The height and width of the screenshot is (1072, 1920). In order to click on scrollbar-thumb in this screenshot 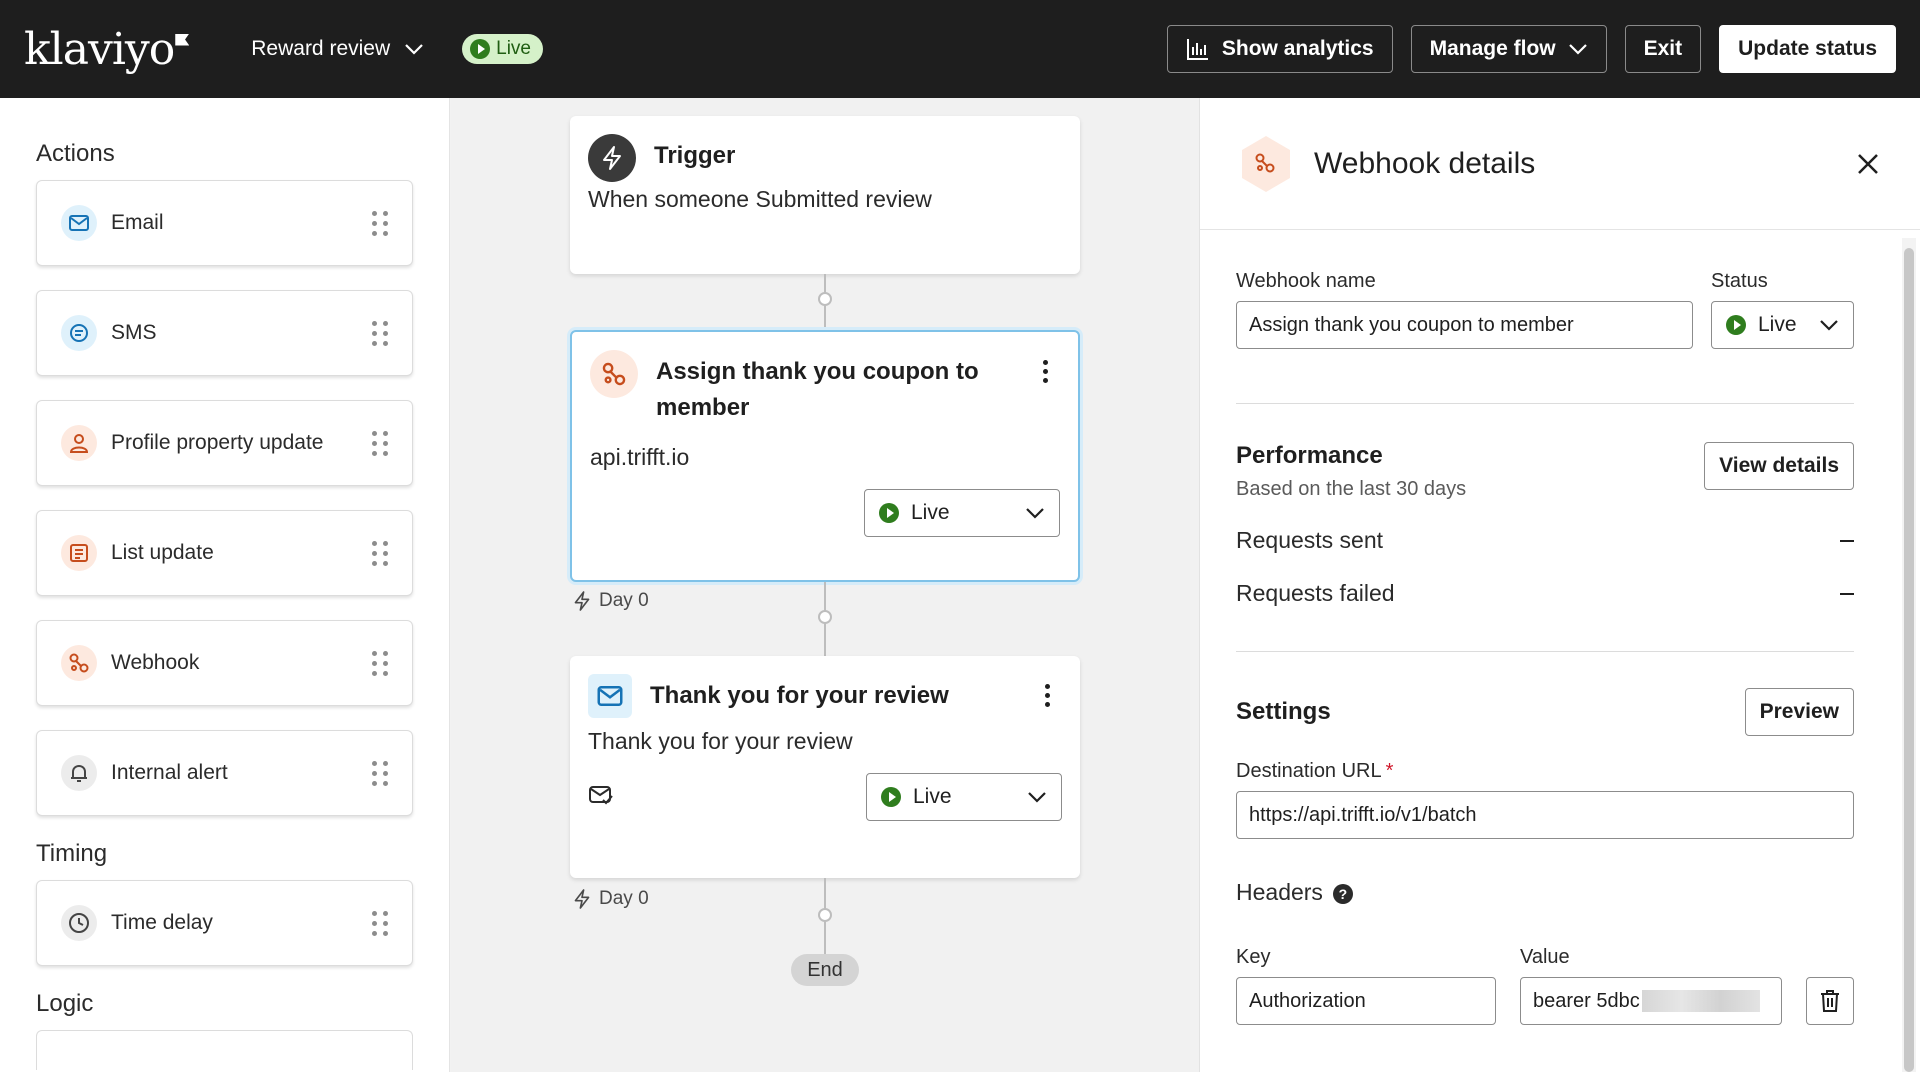, I will do `click(1909, 660)`.